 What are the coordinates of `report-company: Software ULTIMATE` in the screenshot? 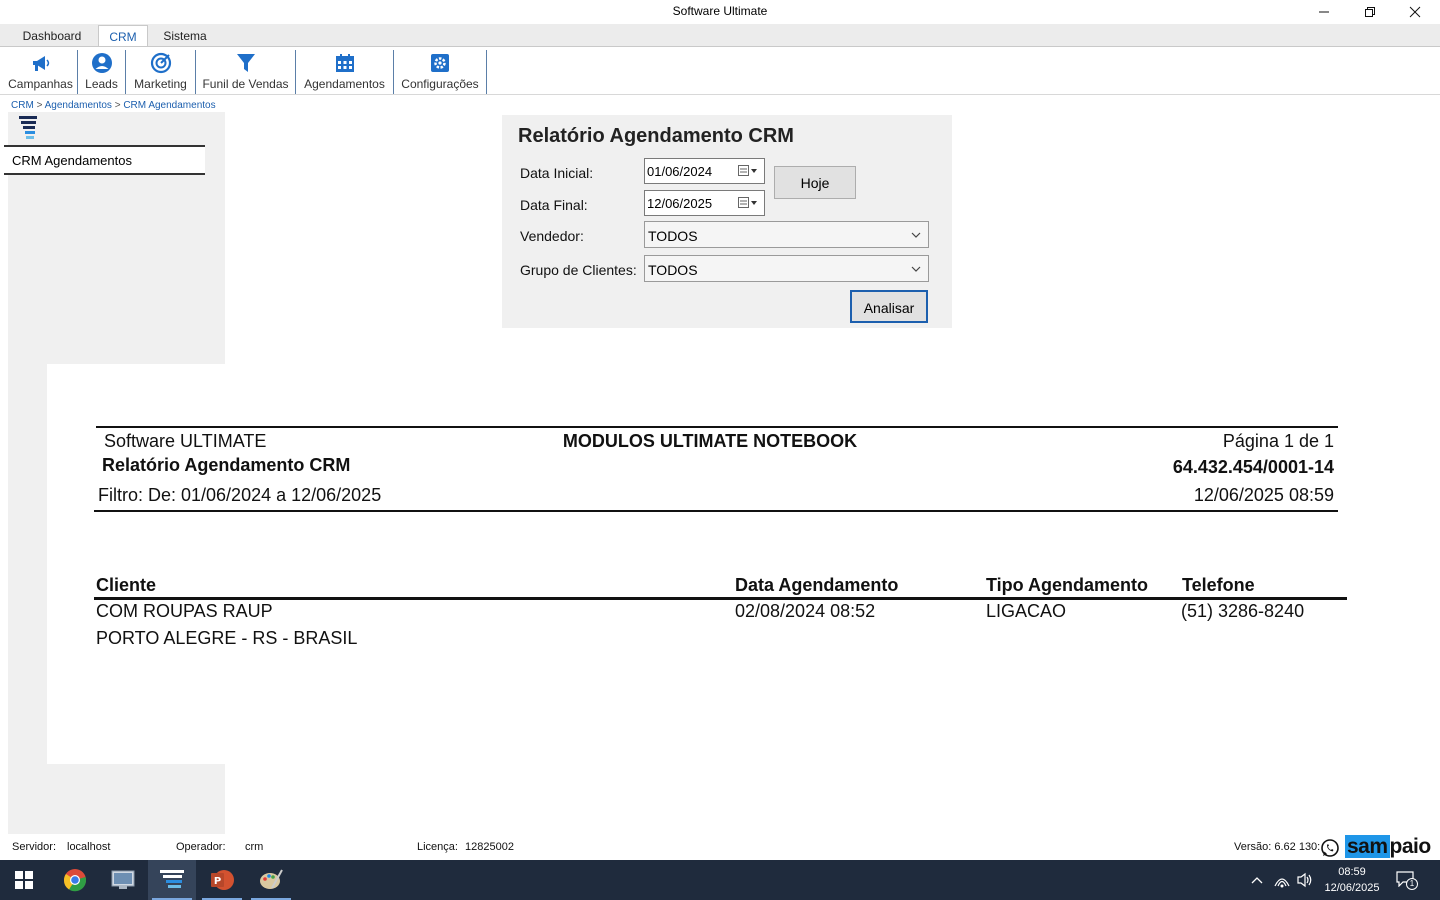 It's located at (185, 441).